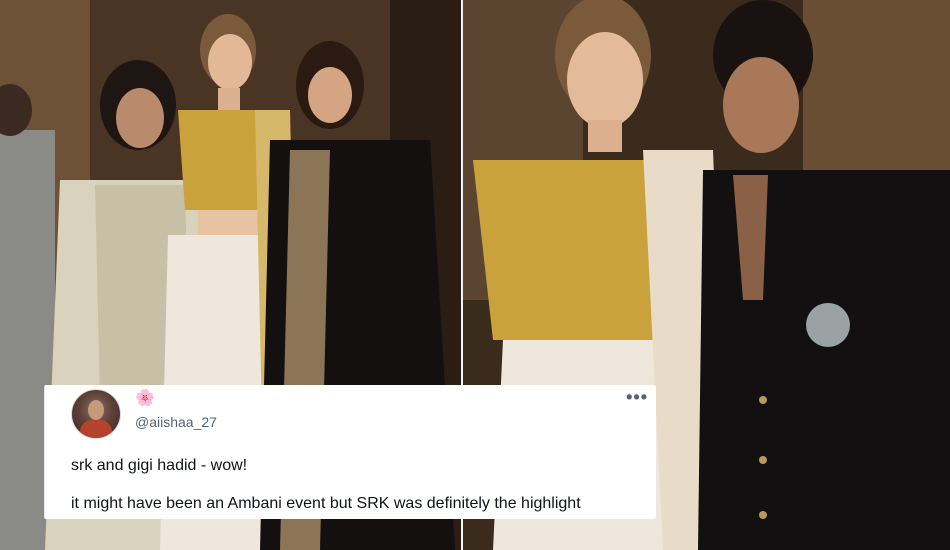 This screenshot has height=550, width=950. I want to click on cherry-blossom-icon: 🌸, so click(145, 398).